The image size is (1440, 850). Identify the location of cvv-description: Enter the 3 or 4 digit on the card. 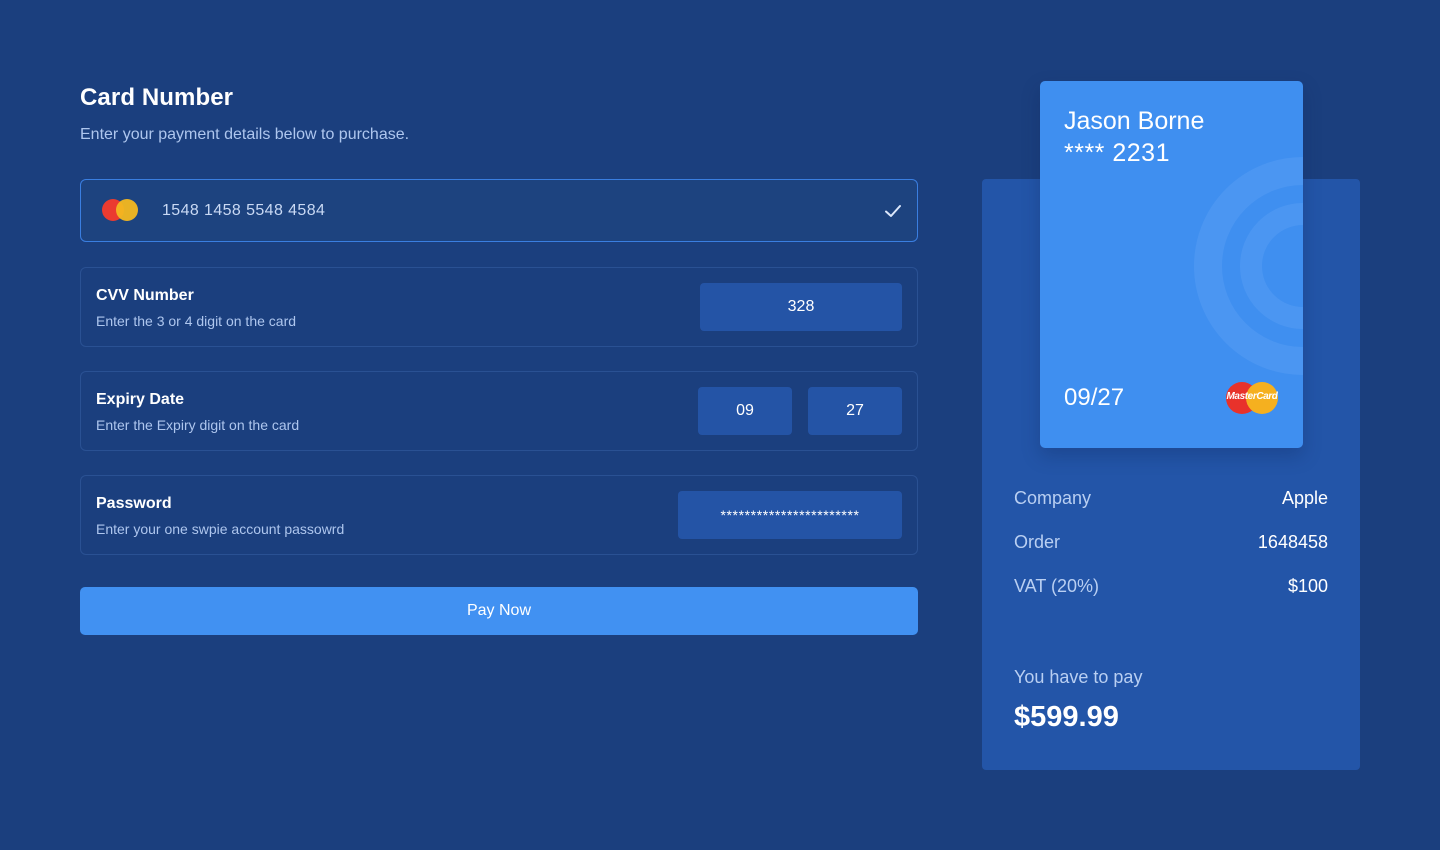
(196, 321).